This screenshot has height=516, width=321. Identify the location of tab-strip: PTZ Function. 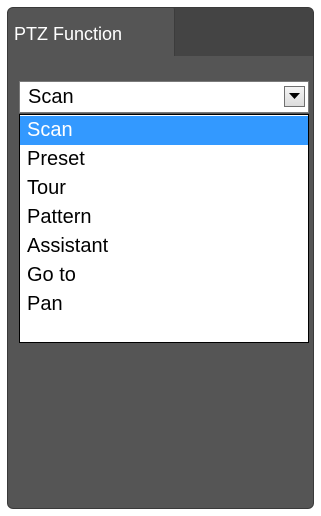
(160, 32).